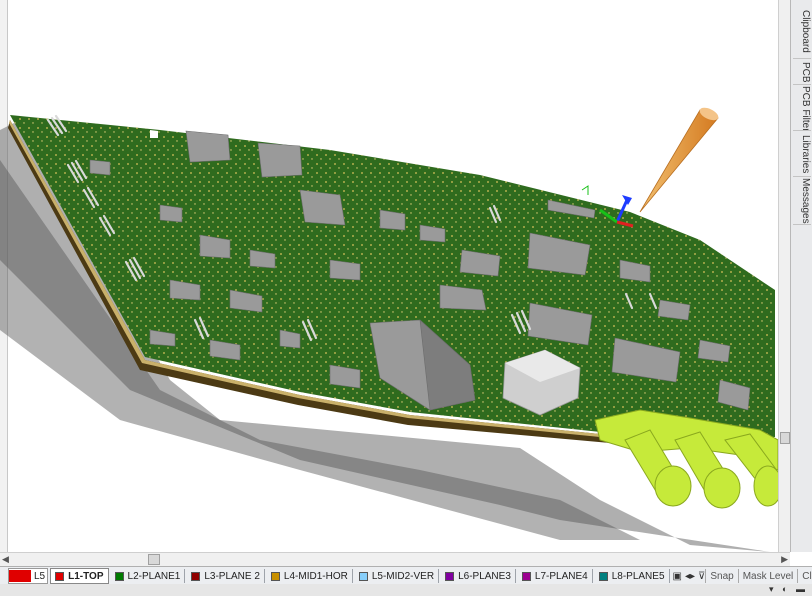  Describe the element at coordinates (721, 576) in the screenshot. I see `snap-button: Snap` at that location.